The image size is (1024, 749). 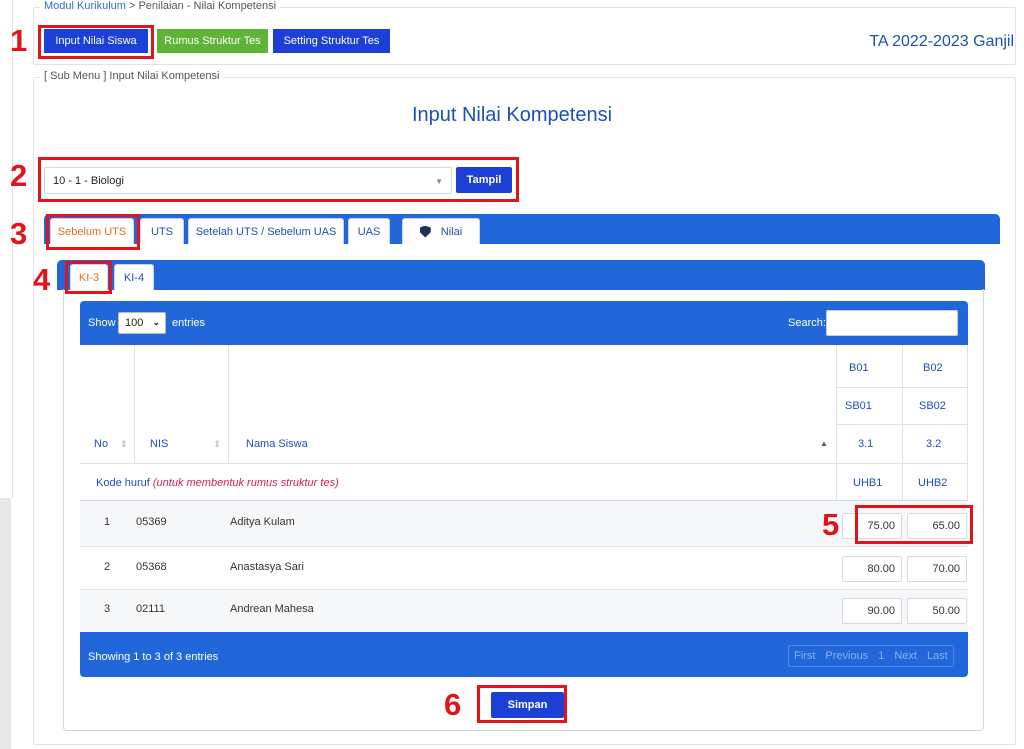 I want to click on row-1-nama: Aditya Kulam, so click(x=262, y=522).